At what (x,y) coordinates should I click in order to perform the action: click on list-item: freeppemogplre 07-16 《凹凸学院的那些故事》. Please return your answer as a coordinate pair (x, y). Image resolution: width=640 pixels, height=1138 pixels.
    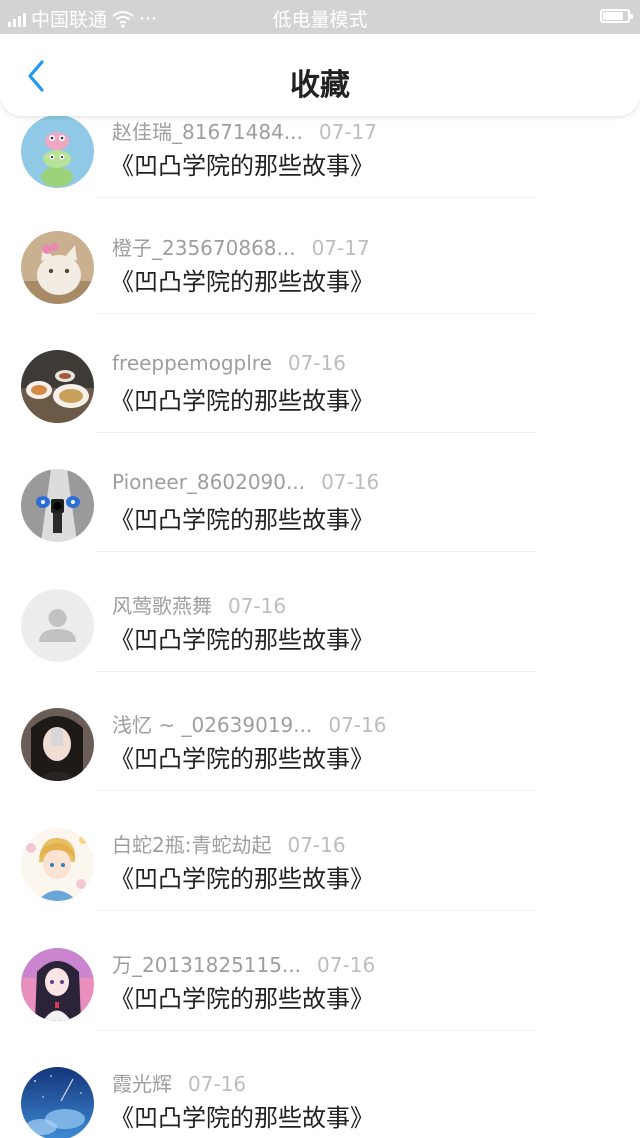
    Looking at the image, I should click on (320, 405).